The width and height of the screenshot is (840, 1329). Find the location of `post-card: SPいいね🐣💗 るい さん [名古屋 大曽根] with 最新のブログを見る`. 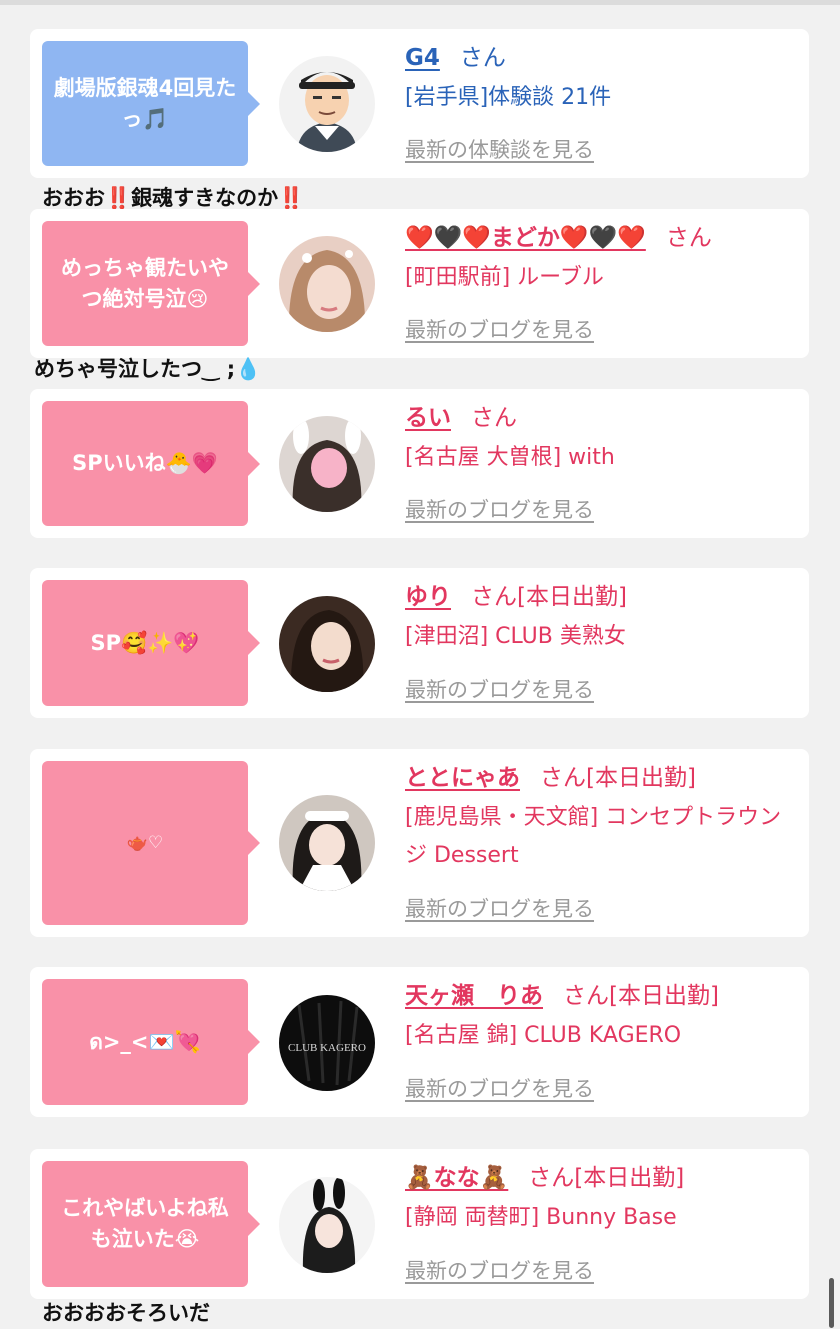

post-card: SPいいね🐣💗 るい さん [名古屋 大曽根] with 最新のブログを見る is located at coordinates (419, 463).